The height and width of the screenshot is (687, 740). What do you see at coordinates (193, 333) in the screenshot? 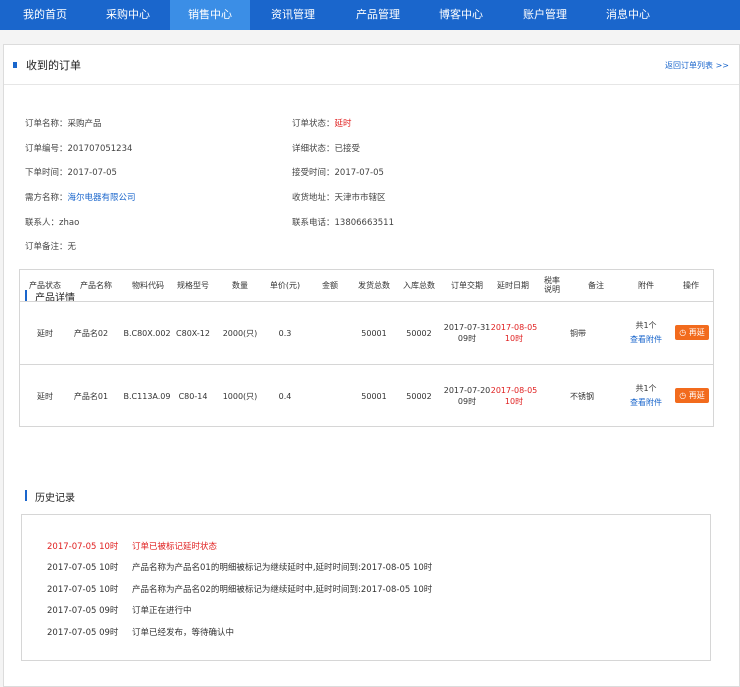
I see `row-spec: C80X-12` at bounding box center [193, 333].